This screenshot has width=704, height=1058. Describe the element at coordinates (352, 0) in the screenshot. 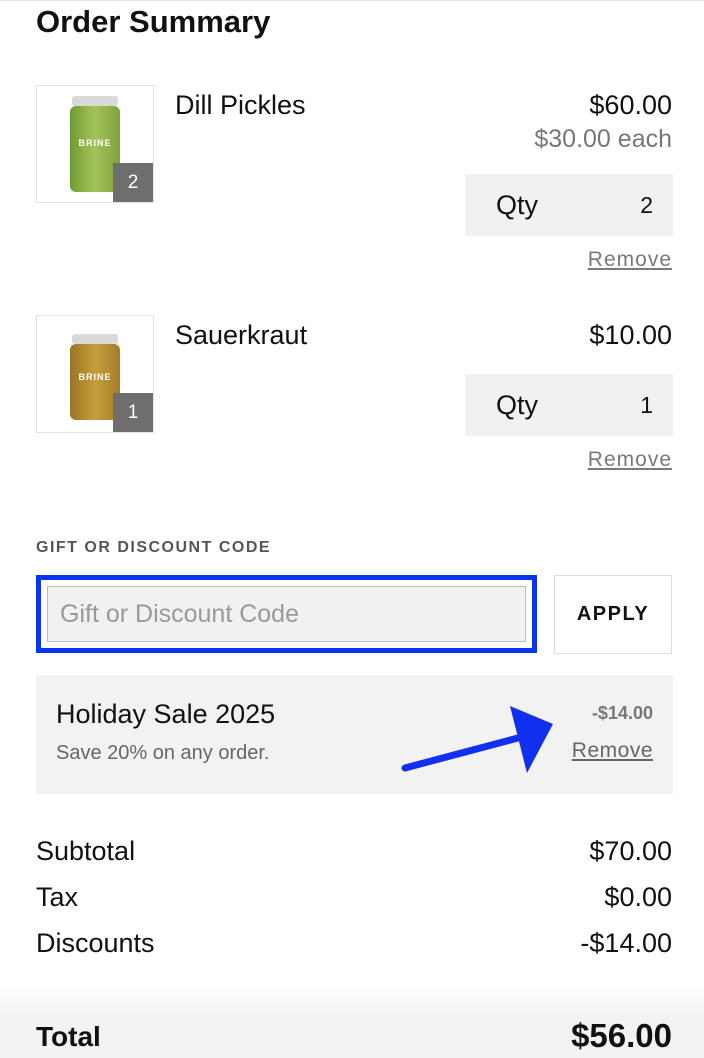

I see `top-divider` at that location.